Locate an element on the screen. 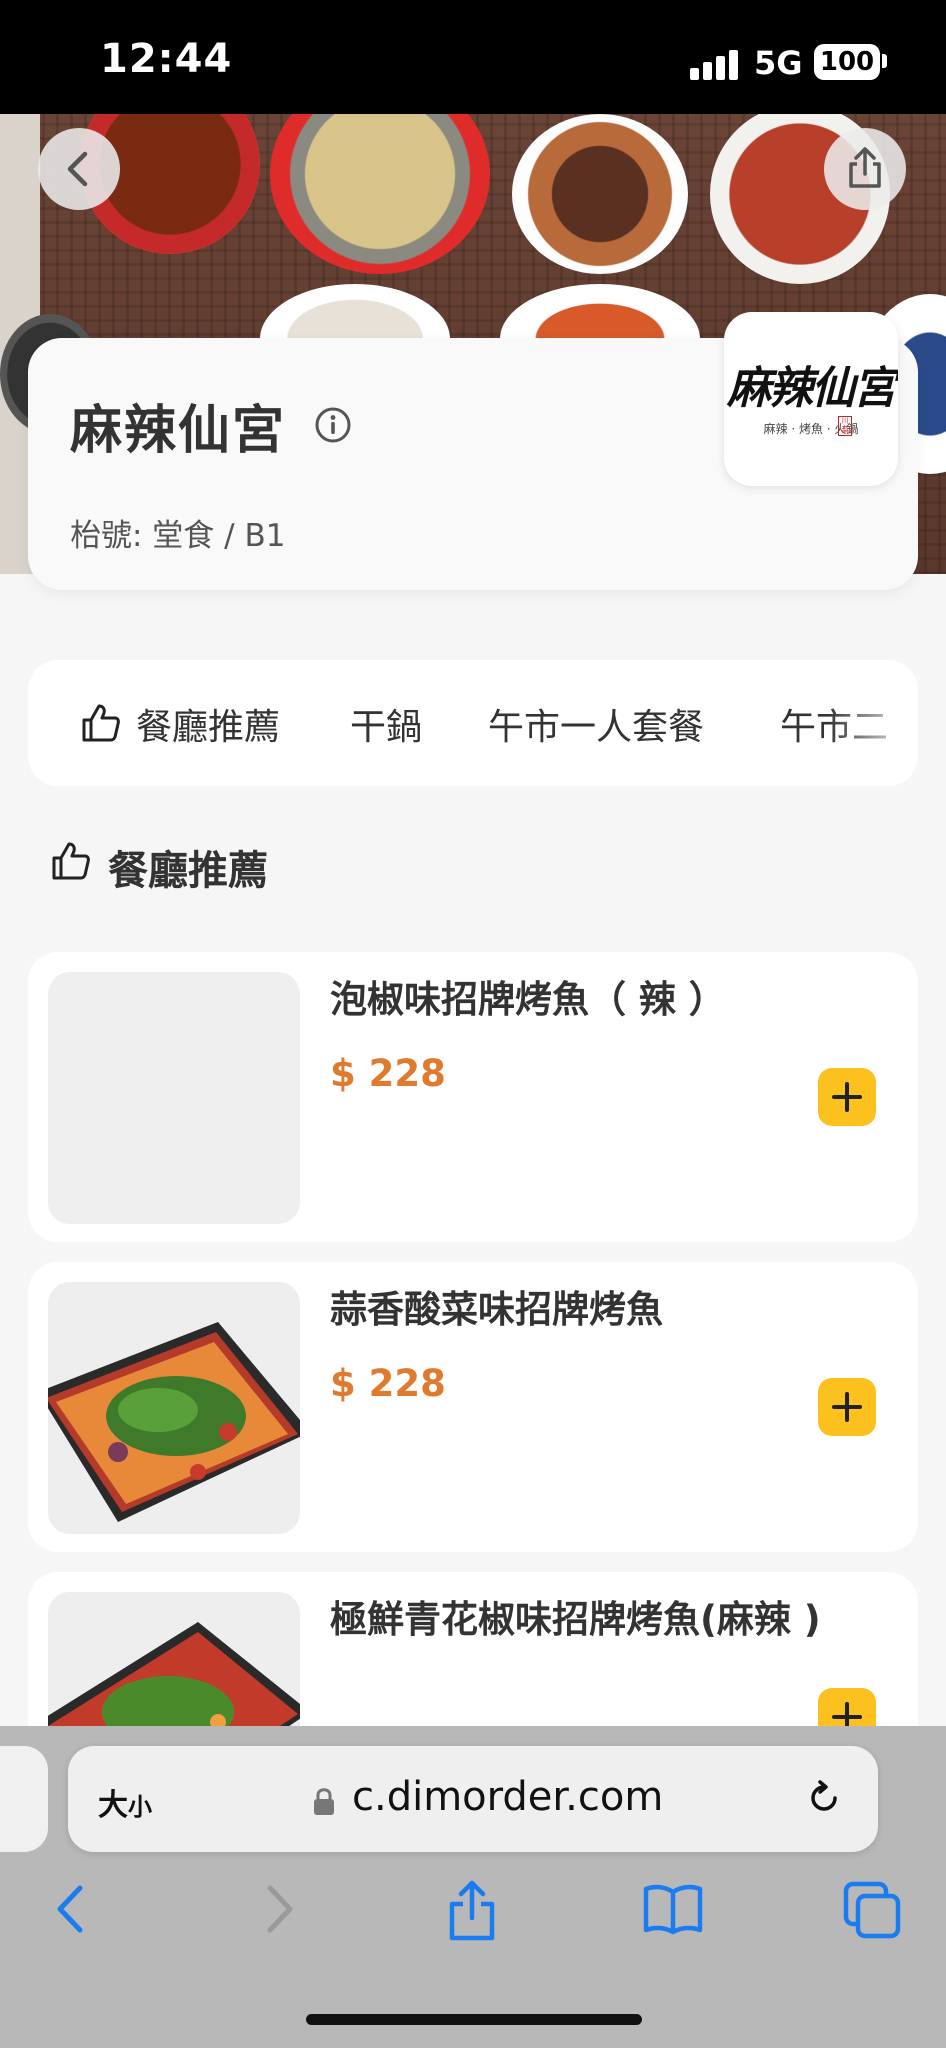 The width and height of the screenshot is (946, 2048). text-size-label: 大 is located at coordinates (113, 1805).